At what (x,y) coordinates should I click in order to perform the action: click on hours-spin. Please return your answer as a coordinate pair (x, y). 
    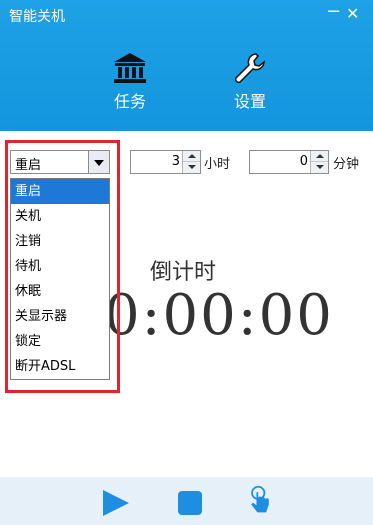
    Looking at the image, I should click on (191, 162).